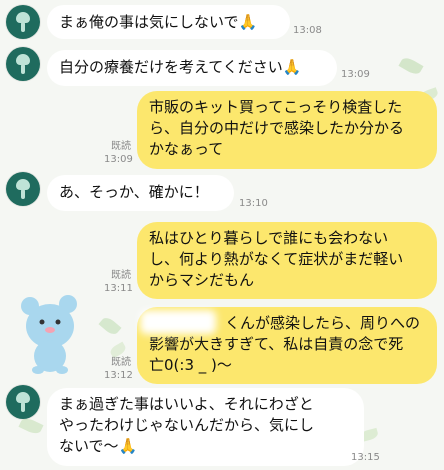 The height and width of the screenshot is (470, 444). Describe the element at coordinates (253, 203) in the screenshot. I see `message-time: 13:10` at that location.